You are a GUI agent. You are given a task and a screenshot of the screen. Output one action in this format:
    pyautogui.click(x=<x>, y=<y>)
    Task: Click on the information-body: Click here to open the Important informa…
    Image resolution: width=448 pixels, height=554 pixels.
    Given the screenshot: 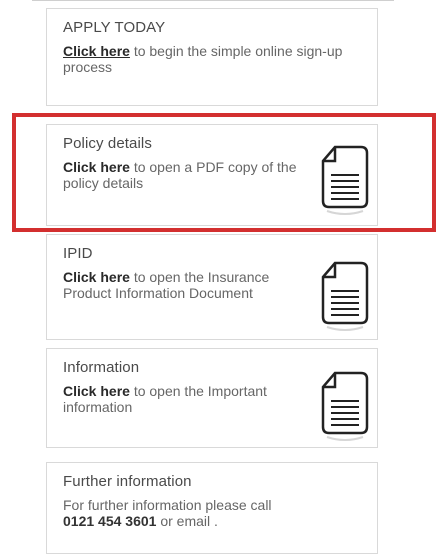 What is the action you would take?
    pyautogui.click(x=168, y=399)
    